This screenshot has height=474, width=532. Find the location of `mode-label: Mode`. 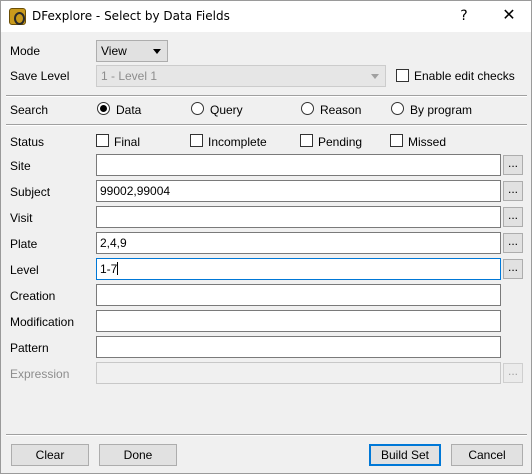

mode-label: Mode is located at coordinates (25, 51).